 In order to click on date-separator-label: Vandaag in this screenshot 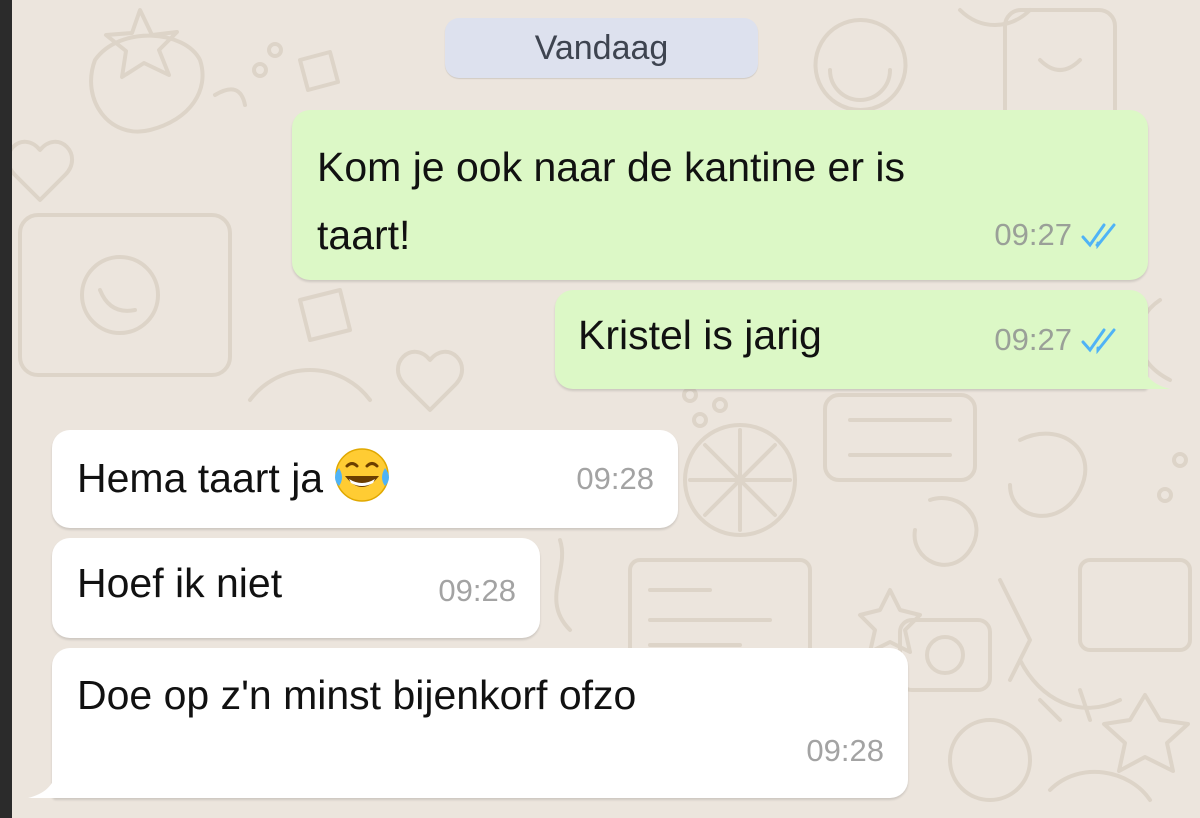, I will do `click(601, 47)`.